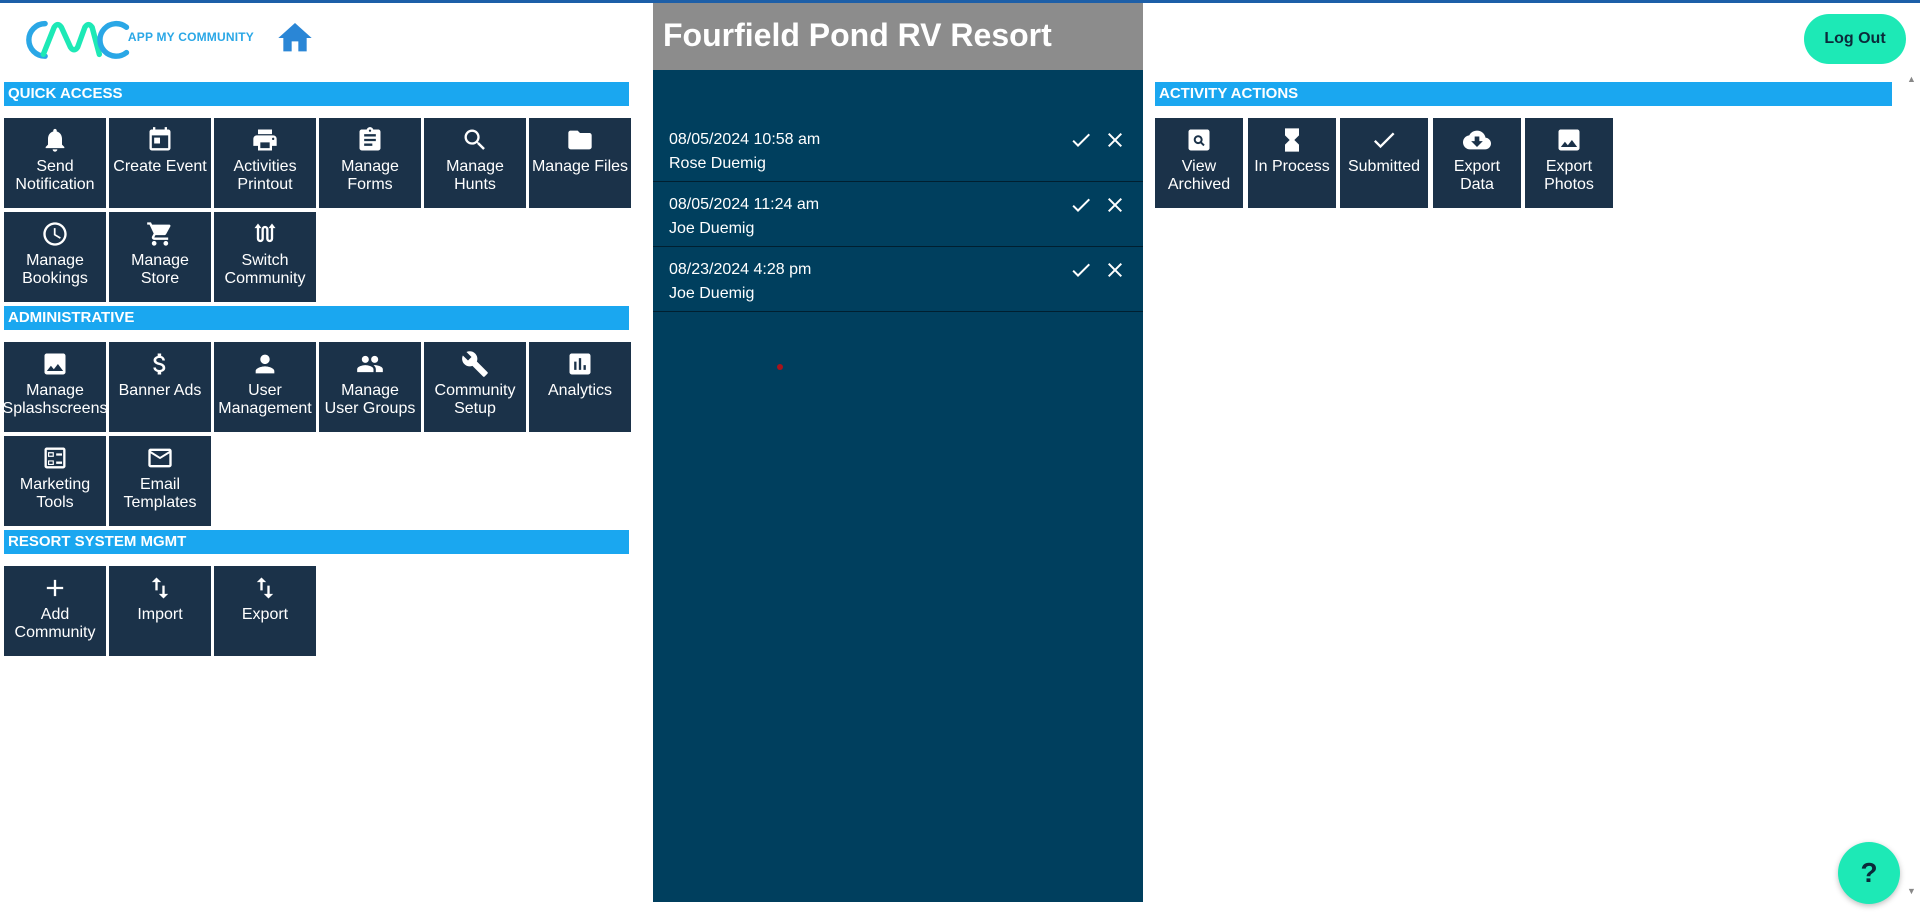 This screenshot has width=1920, height=919. I want to click on tile-label: Community Setup, so click(475, 399).